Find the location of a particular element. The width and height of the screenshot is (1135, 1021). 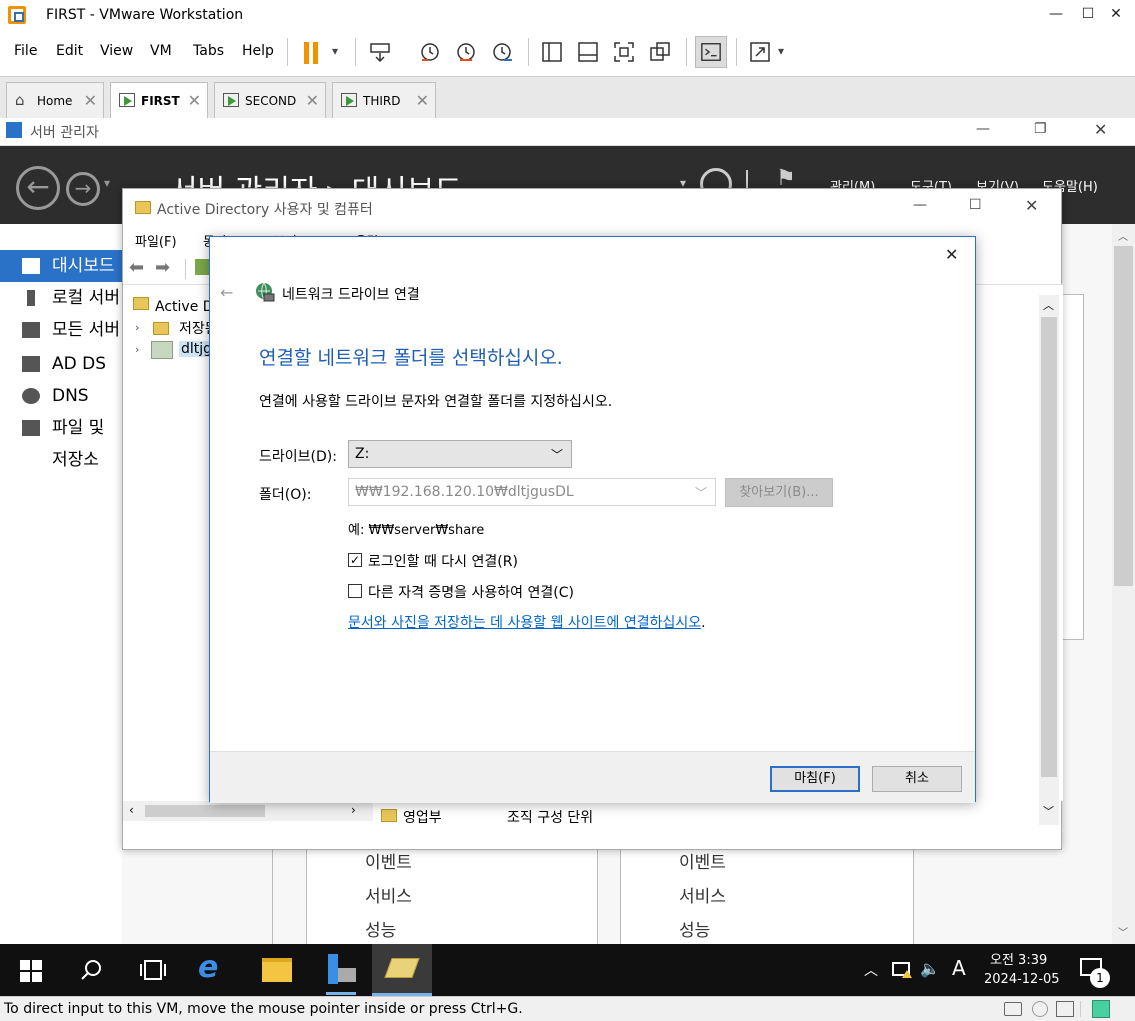

reconnect-checkbox: ✓ is located at coordinates (355, 560).